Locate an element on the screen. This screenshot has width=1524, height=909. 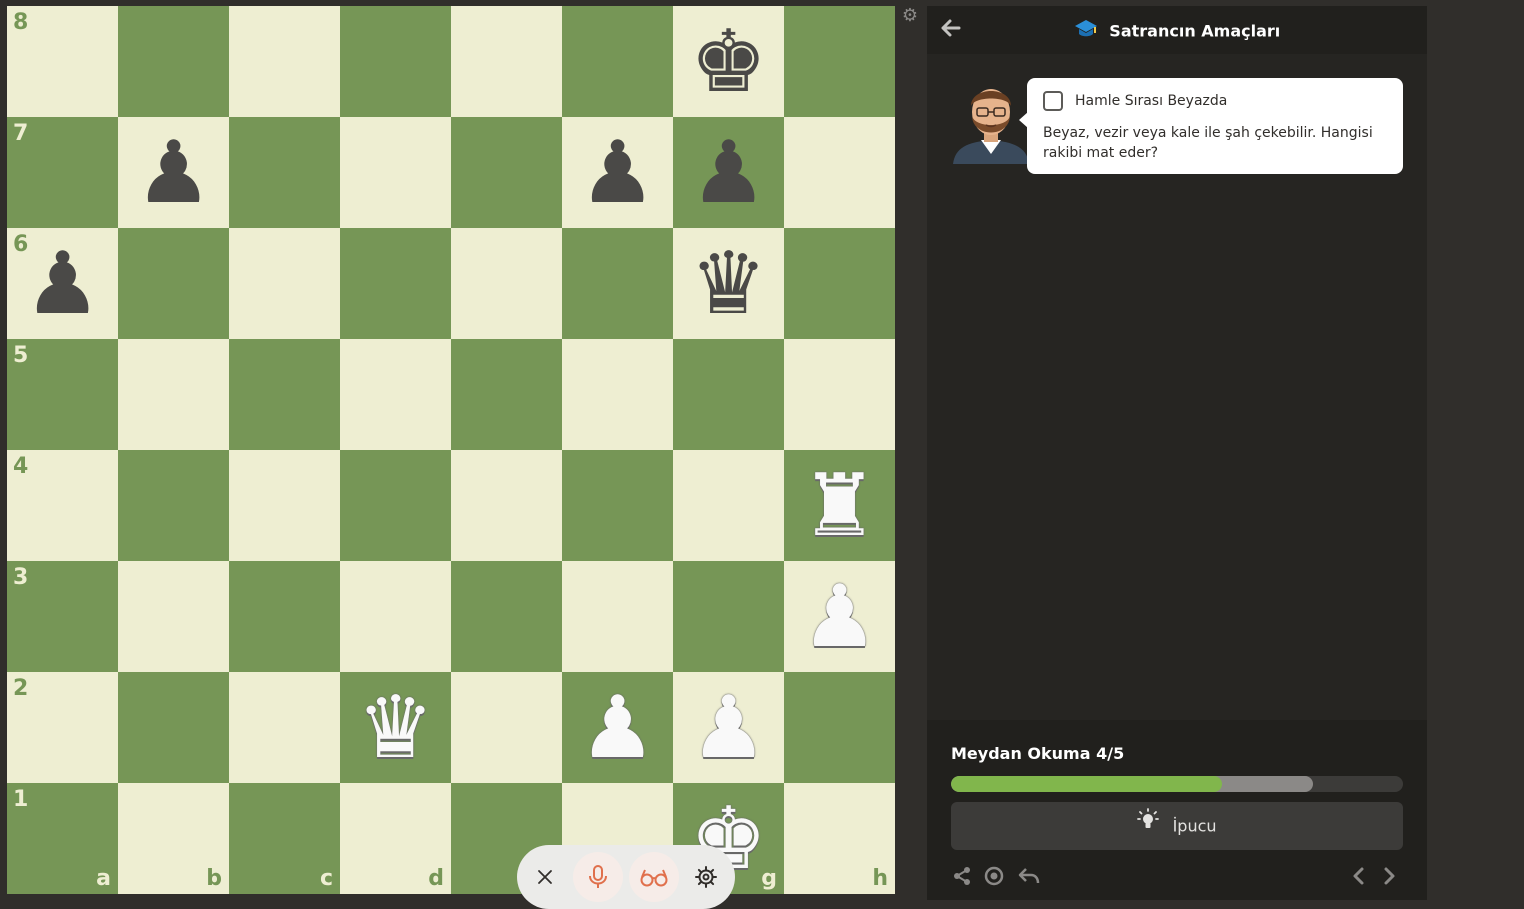
square-f2: ♟ is located at coordinates (617, 727).